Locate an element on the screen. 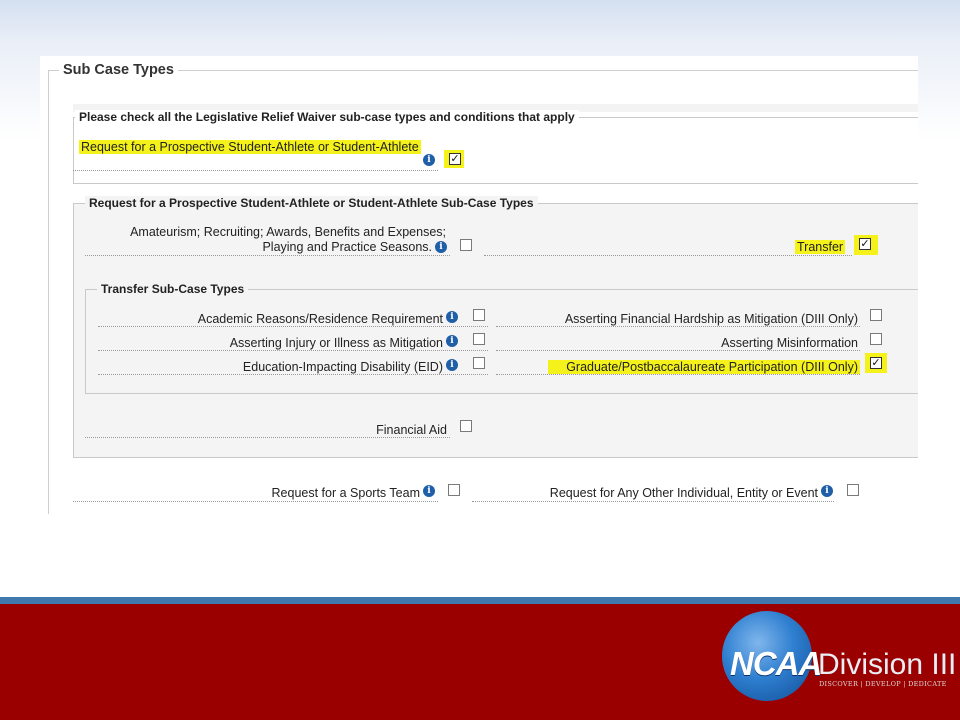 This screenshot has width=960, height=720. amateurism-label-line2: Playing and Practice Seasons. is located at coordinates (347, 247).